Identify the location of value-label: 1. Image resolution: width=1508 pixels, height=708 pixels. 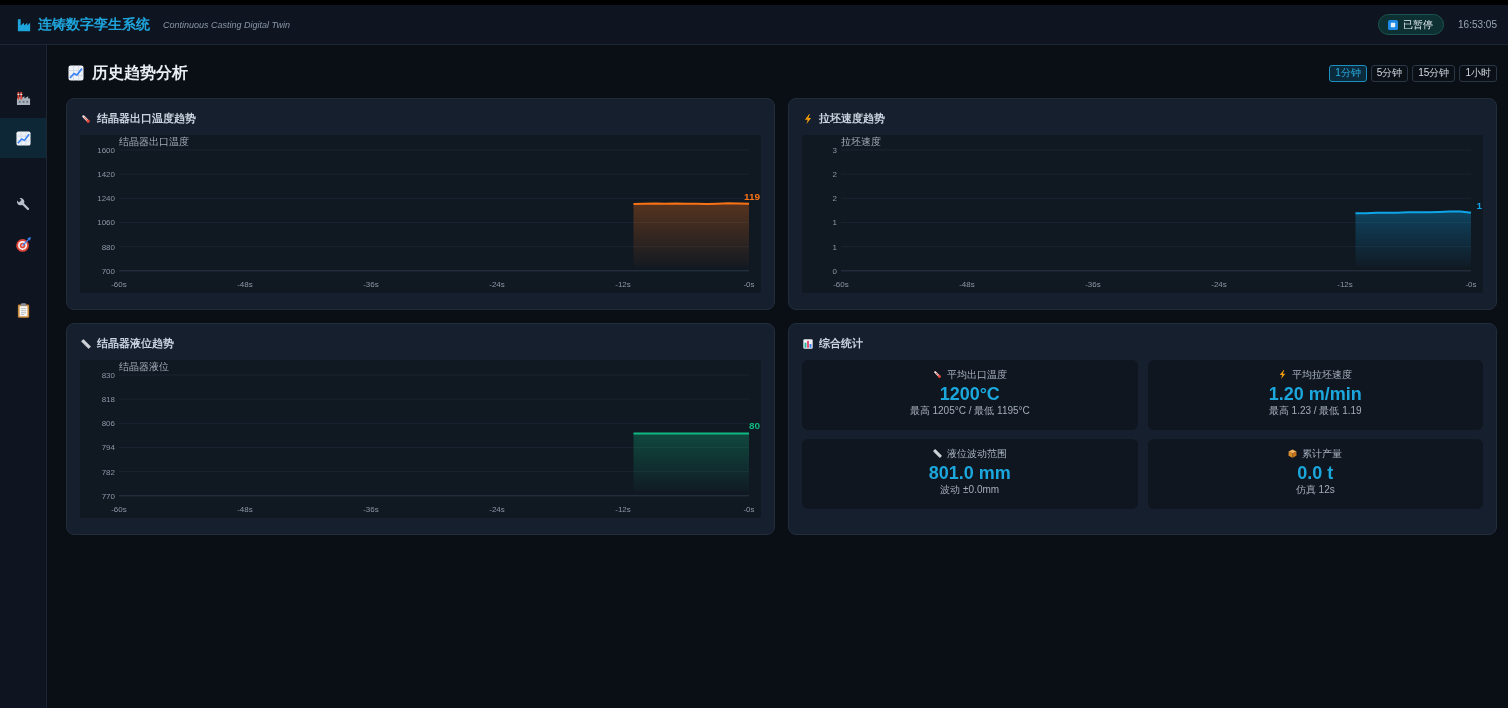
(1479, 205).